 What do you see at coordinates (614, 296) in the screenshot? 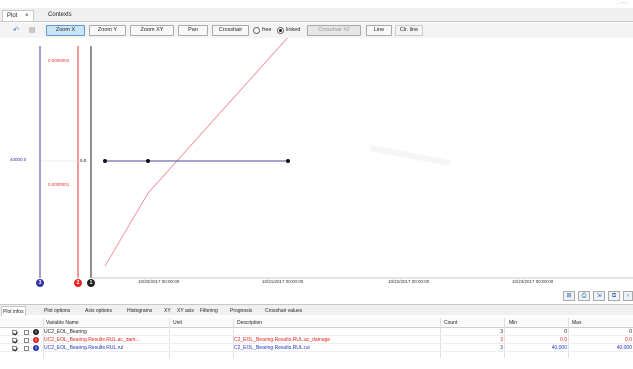
I see `copy-icon: ⧉` at bounding box center [614, 296].